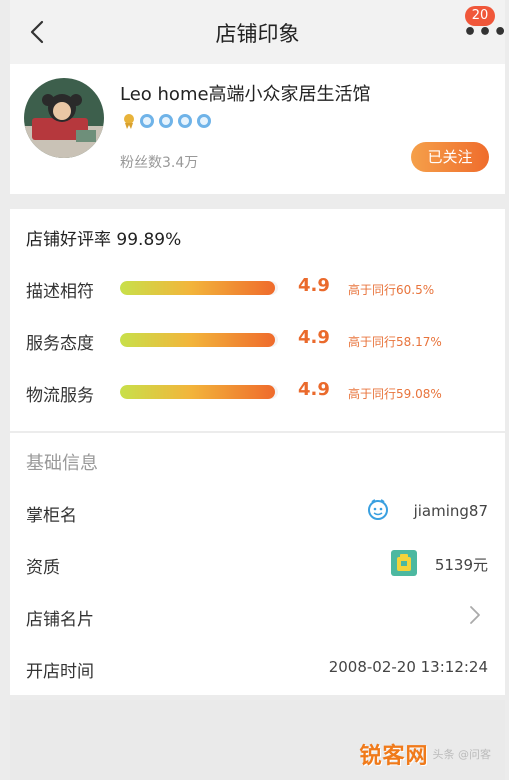  Describe the element at coordinates (408, 667) in the screenshot. I see `info-value: 2008-02-20 13:12:24` at that location.